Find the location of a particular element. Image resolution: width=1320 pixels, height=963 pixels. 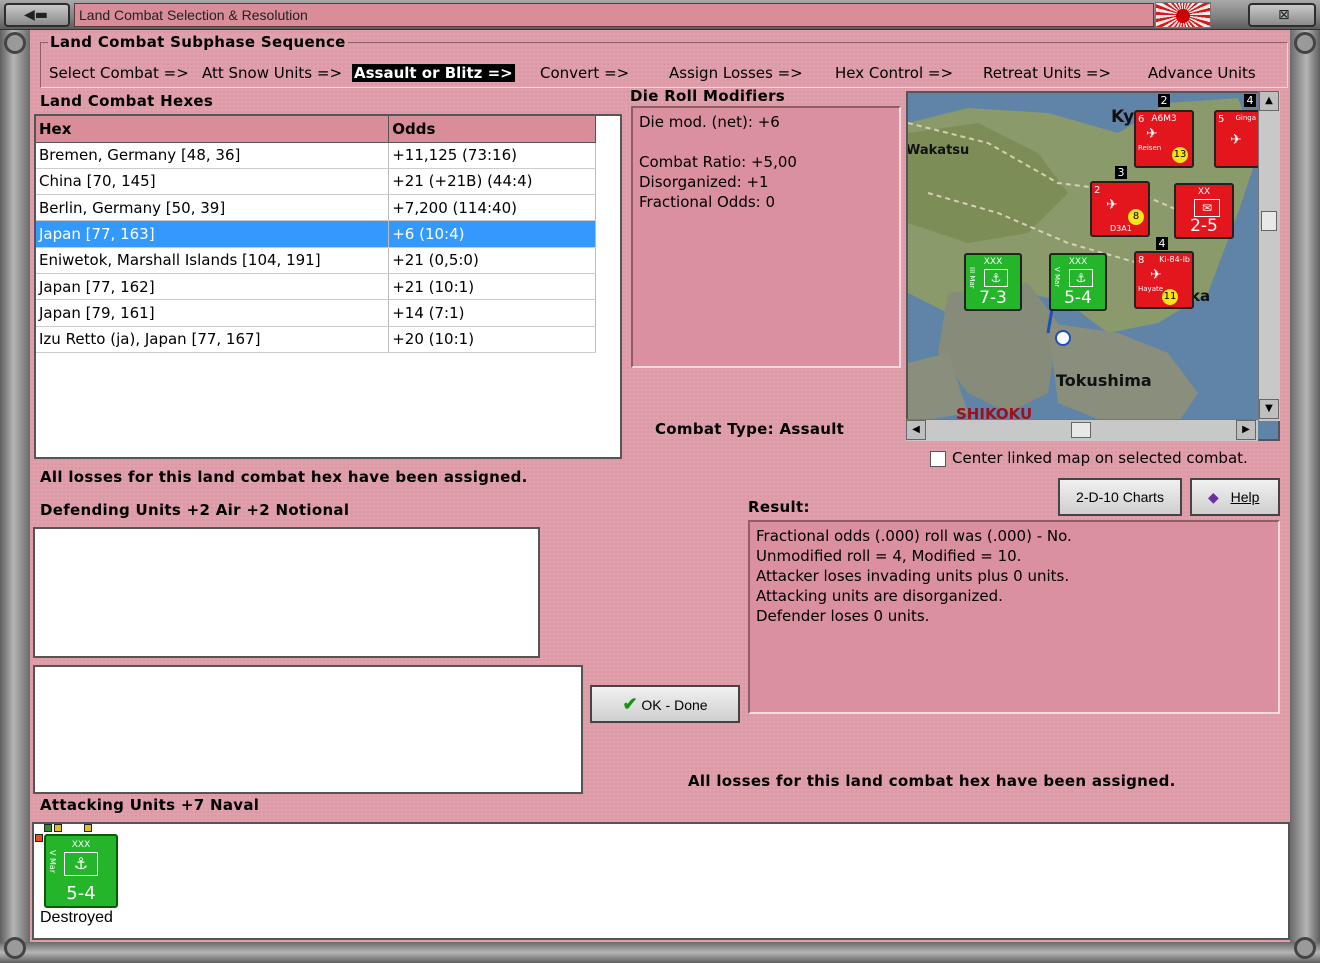

hex-cell: Japan [77, 162] is located at coordinates (213, 287).